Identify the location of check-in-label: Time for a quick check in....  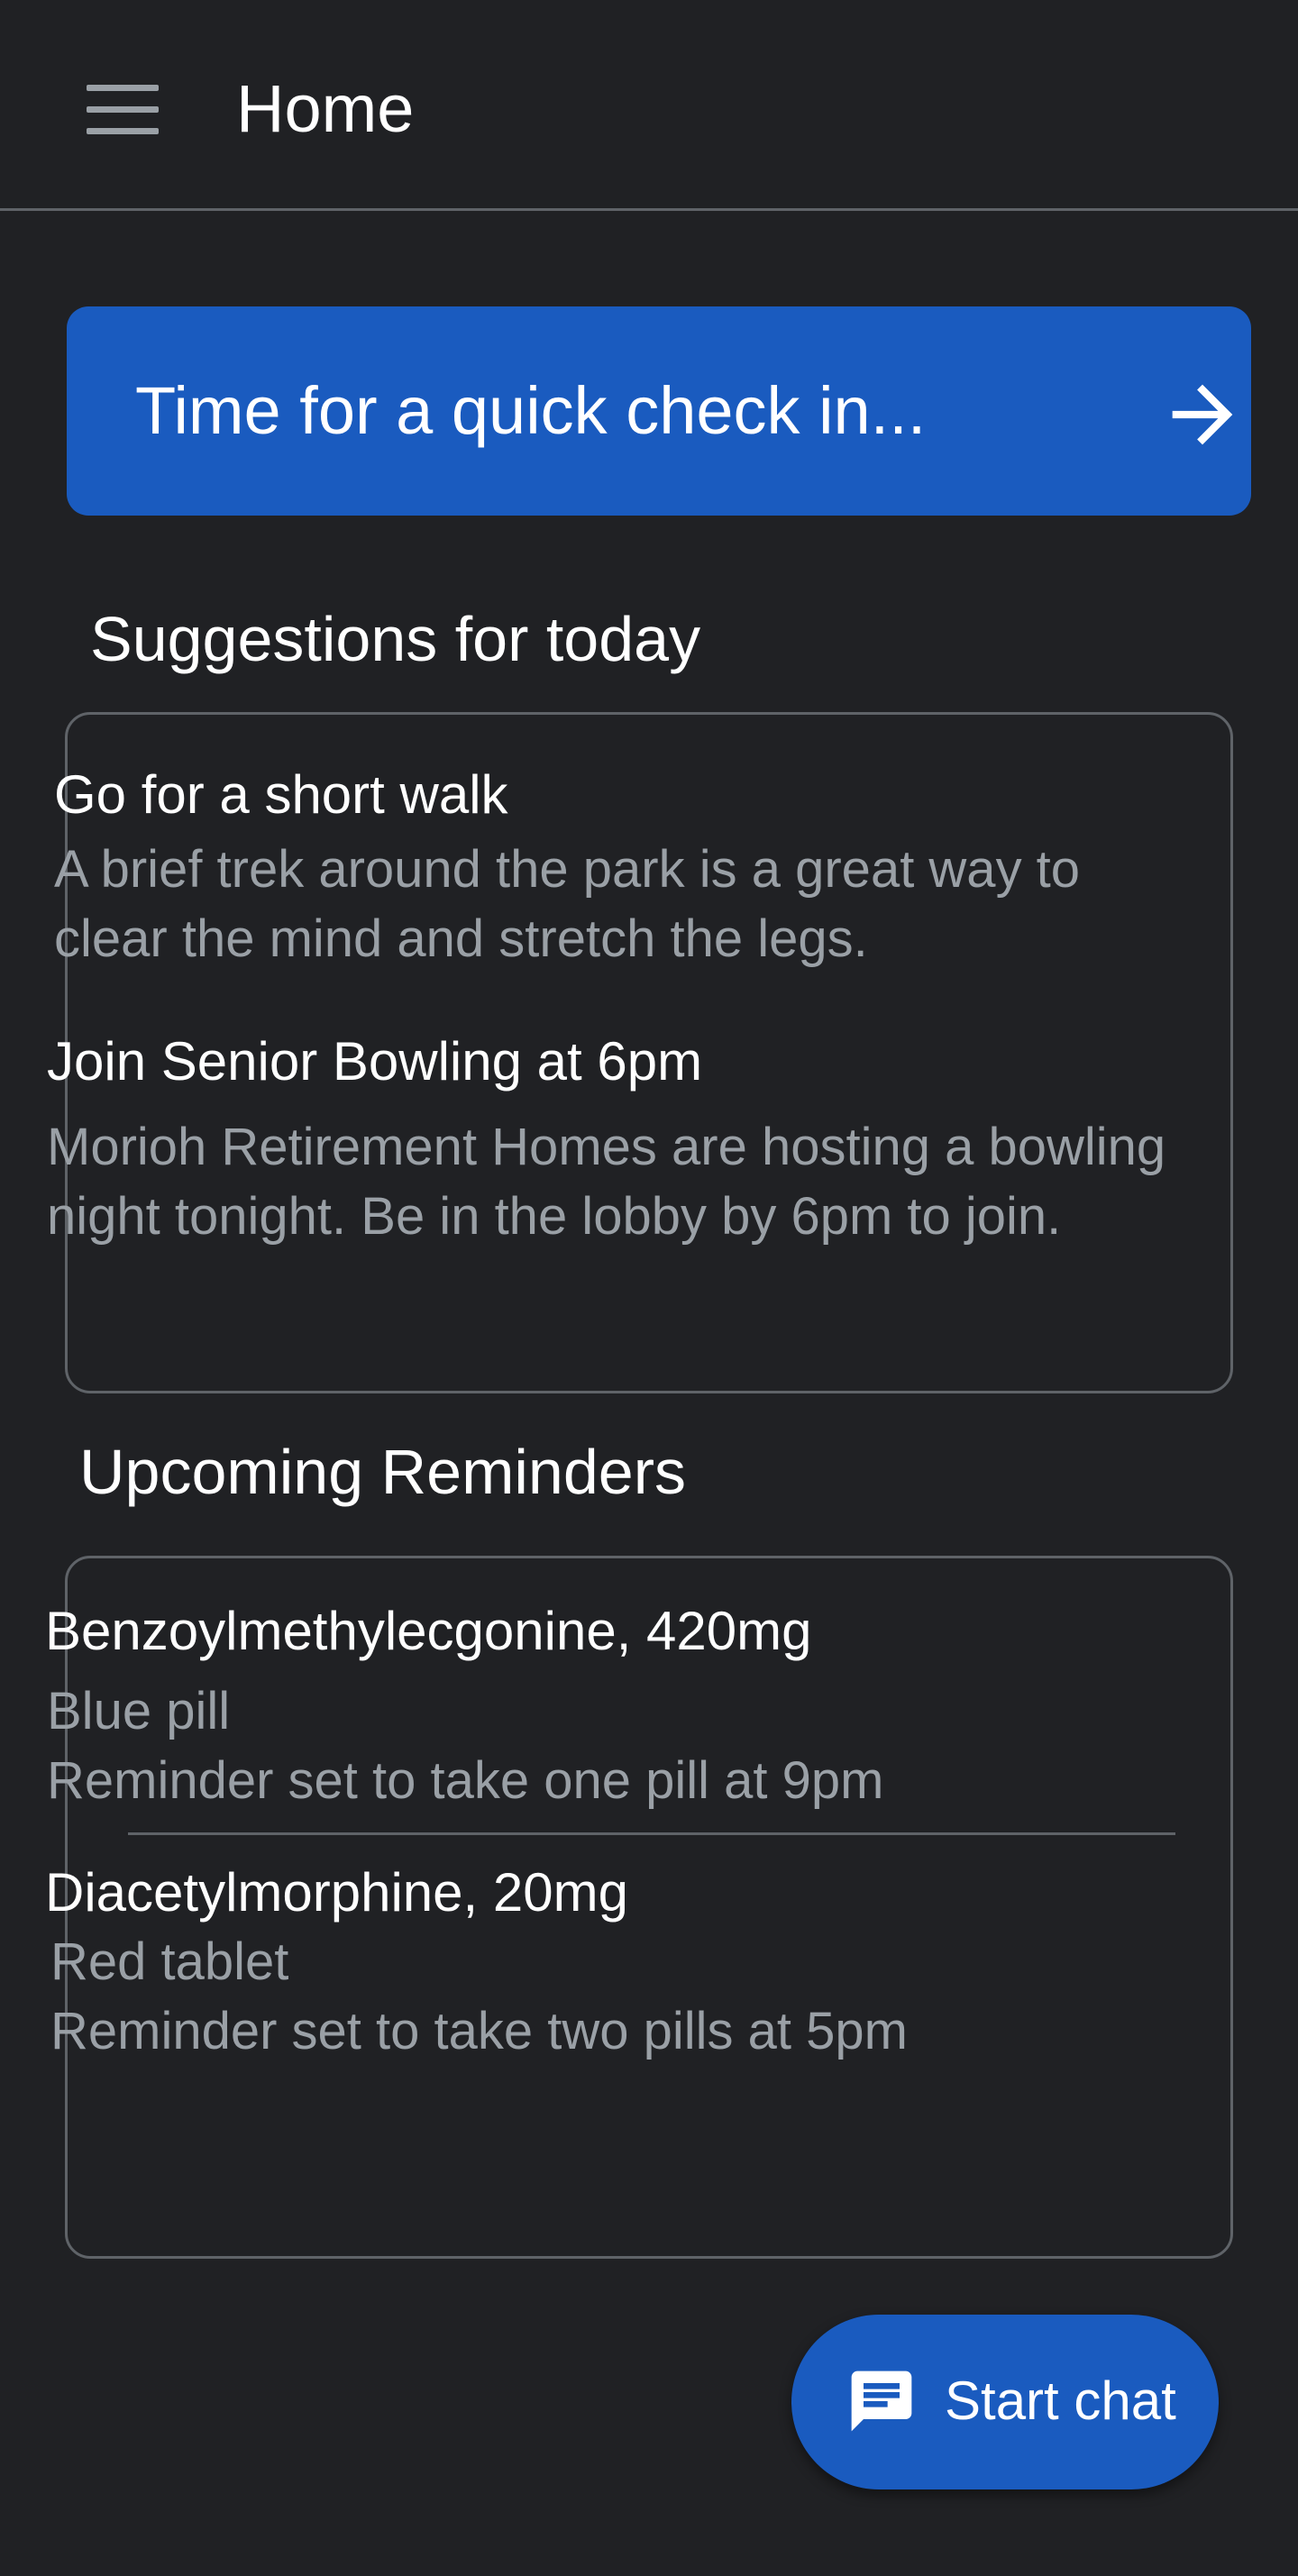
(531, 410).